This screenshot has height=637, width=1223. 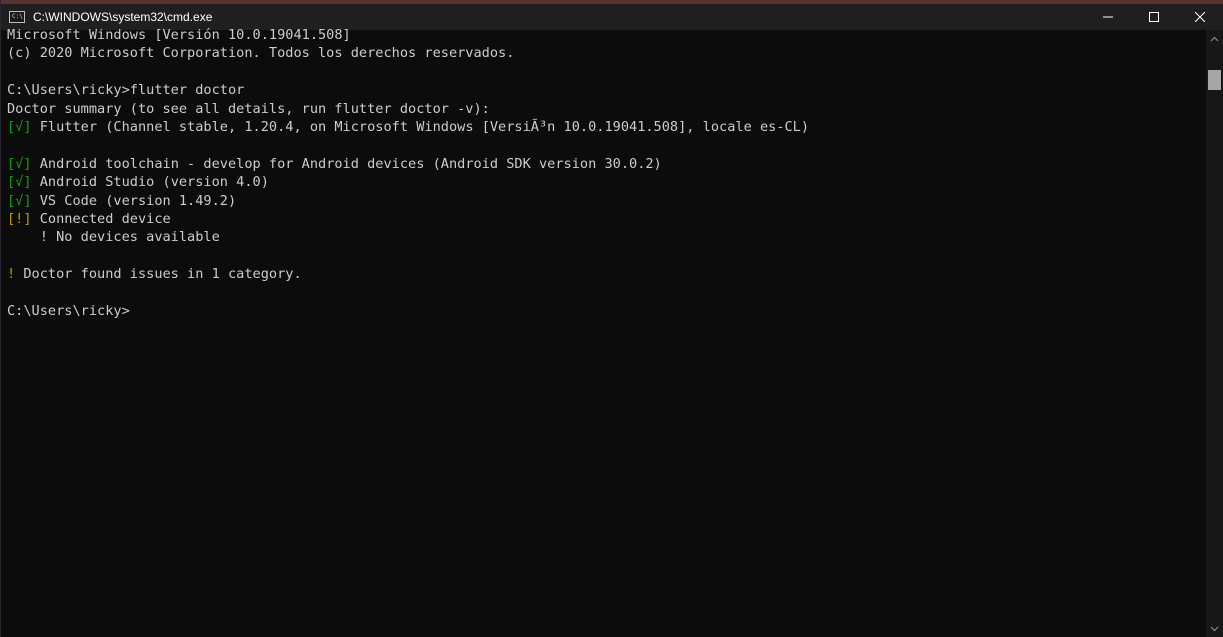 I want to click on terminal-text: ! No devices available, so click(x=113, y=237).